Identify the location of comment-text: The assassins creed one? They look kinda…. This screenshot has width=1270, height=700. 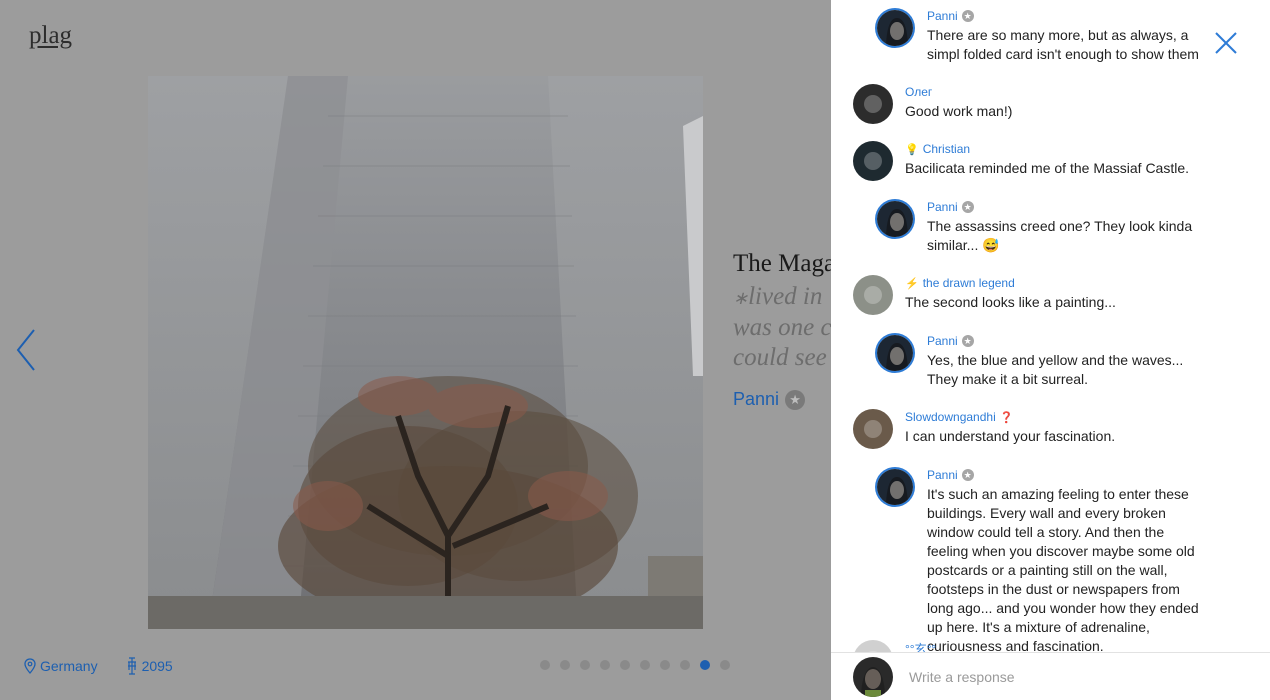
(1060, 235).